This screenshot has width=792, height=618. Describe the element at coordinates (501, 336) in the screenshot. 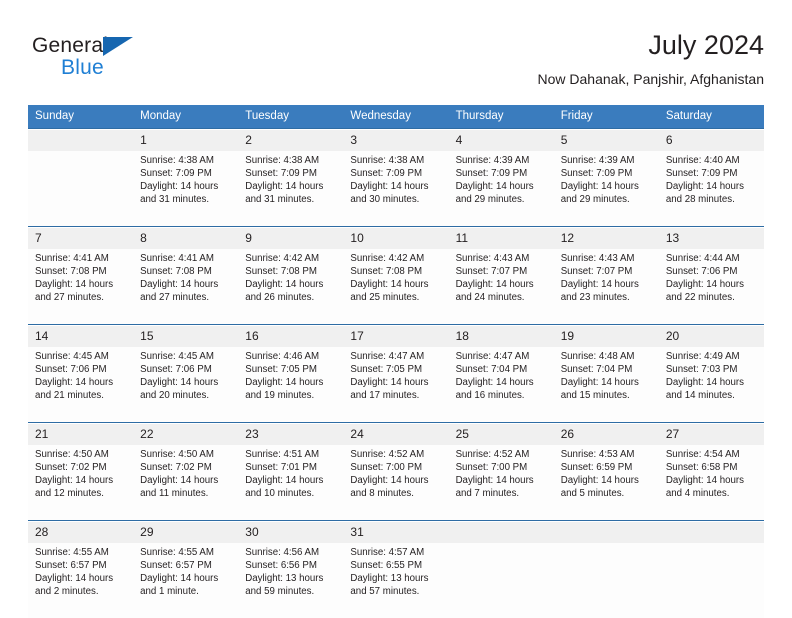

I see `day-number: 18` at that location.